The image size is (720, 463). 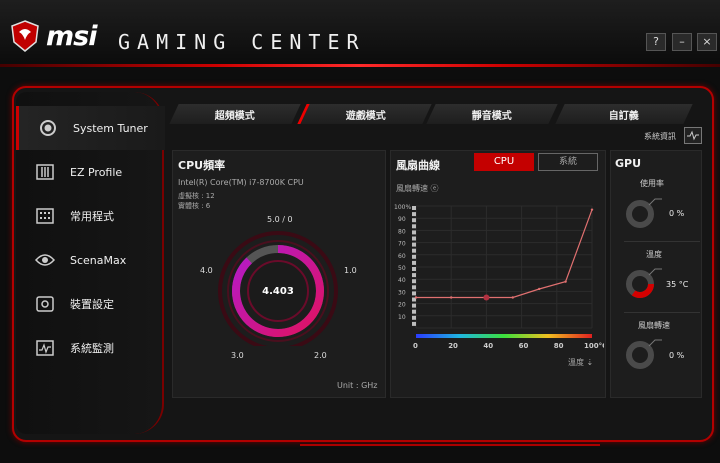 What do you see at coordinates (656, 42) in the screenshot?
I see `help-button: ?` at bounding box center [656, 42].